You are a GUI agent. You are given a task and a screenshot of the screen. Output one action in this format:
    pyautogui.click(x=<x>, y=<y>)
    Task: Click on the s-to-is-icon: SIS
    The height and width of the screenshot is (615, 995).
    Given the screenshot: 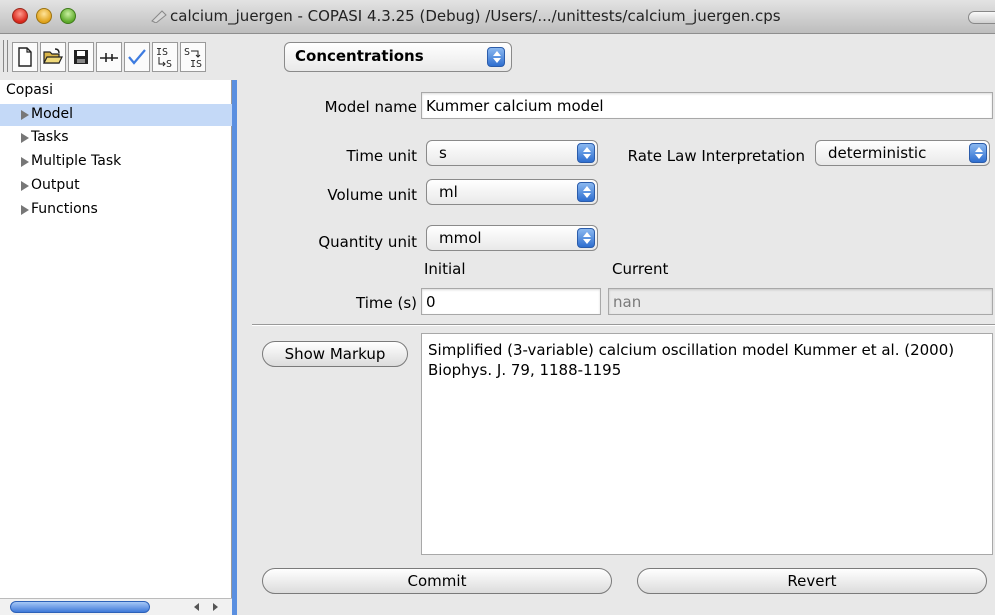 What is the action you would take?
    pyautogui.click(x=193, y=58)
    